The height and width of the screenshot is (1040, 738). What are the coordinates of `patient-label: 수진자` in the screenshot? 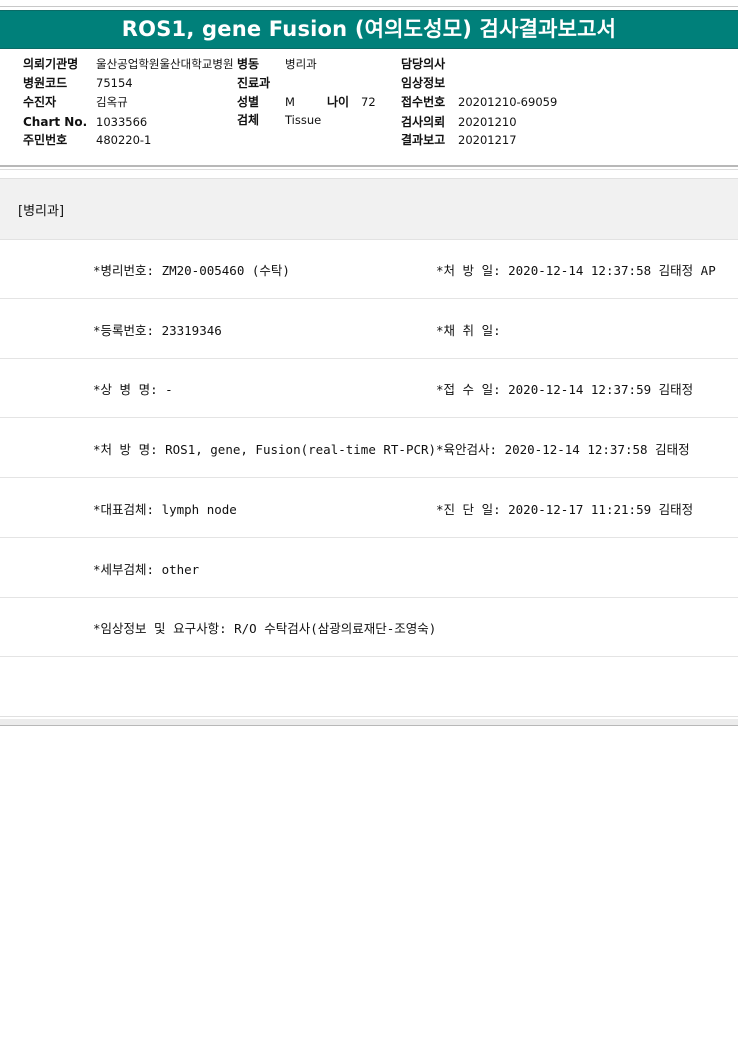 It's located at (40, 102).